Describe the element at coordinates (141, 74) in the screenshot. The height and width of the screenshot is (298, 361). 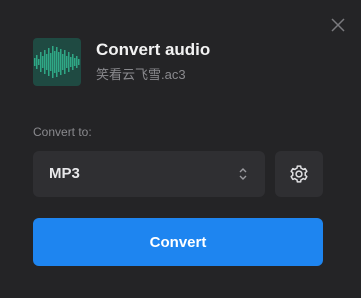
I see `file-name: 笑看云飞雪.ac3` at that location.